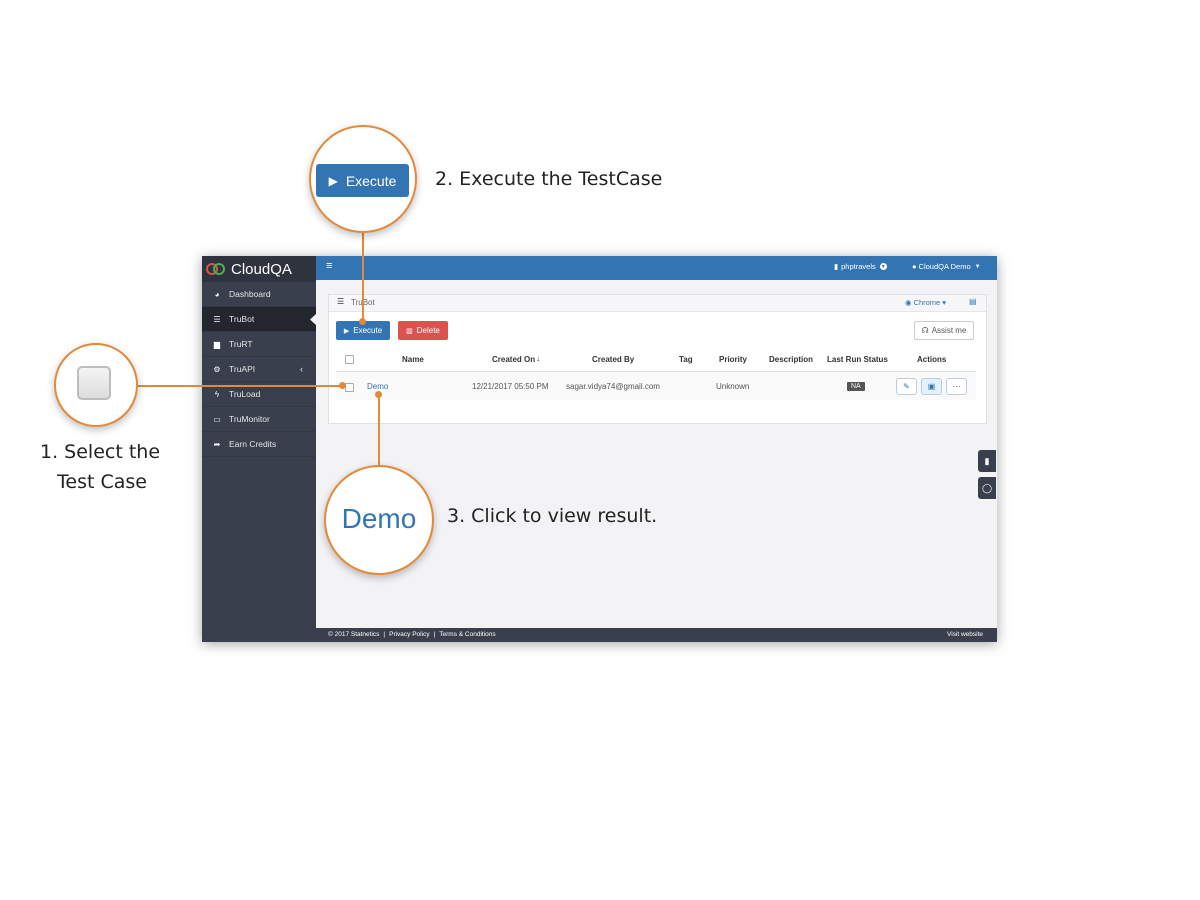  I want to click on logo-text: CloudQA, so click(261, 269).